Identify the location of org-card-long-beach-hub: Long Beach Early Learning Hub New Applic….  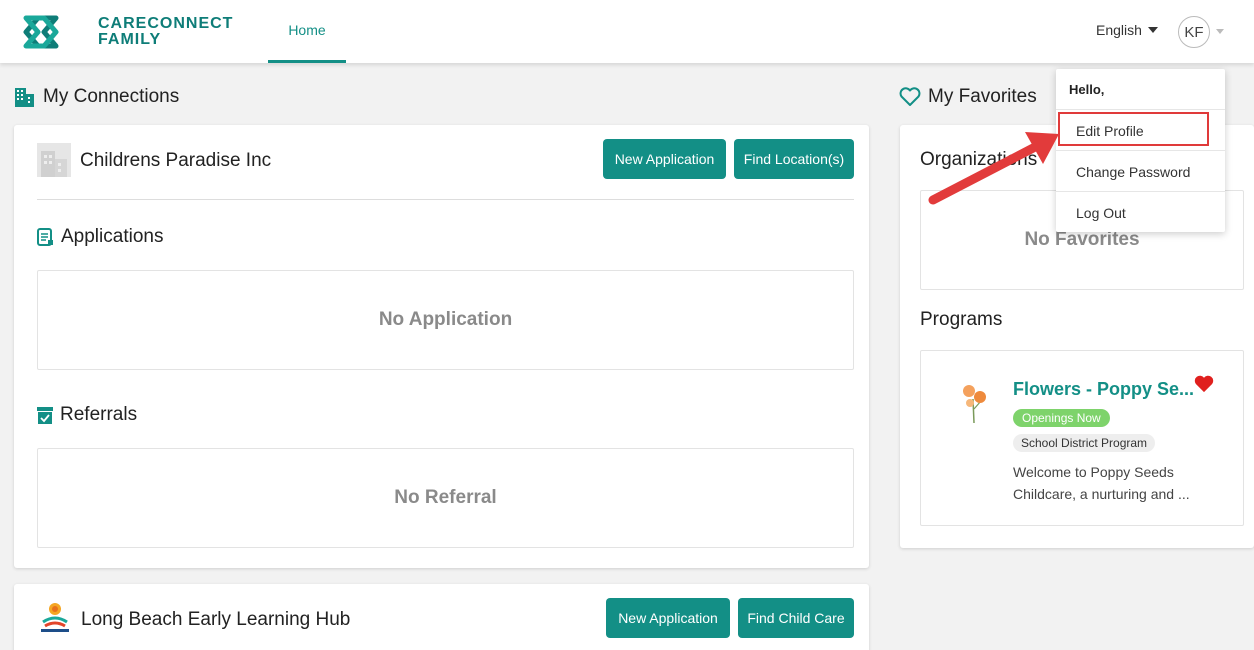
(441, 617).